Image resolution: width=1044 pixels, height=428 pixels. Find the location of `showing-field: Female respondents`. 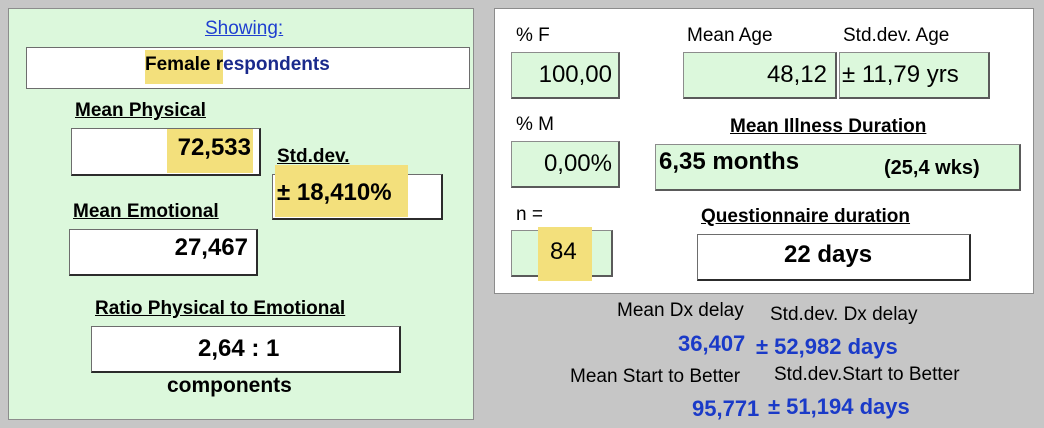

showing-field: Female respondents is located at coordinates (248, 68).